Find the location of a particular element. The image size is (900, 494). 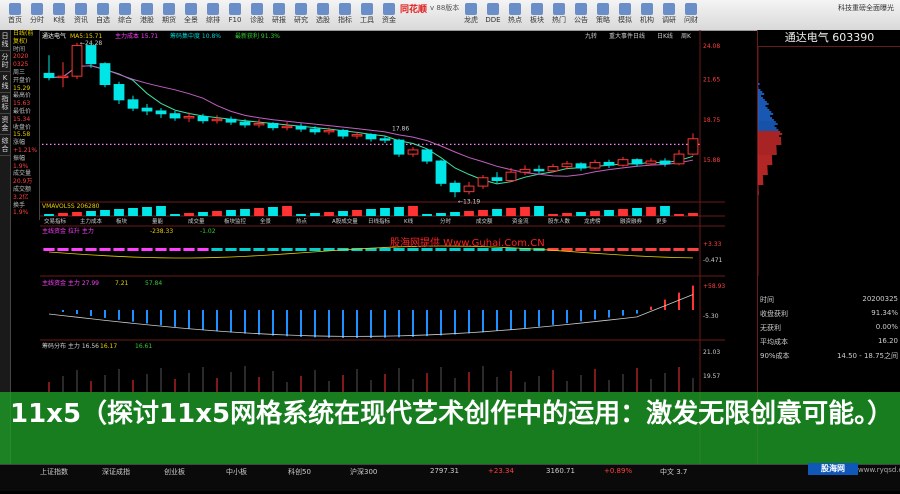

toolbar-button: 分时 is located at coordinates (37, 14).